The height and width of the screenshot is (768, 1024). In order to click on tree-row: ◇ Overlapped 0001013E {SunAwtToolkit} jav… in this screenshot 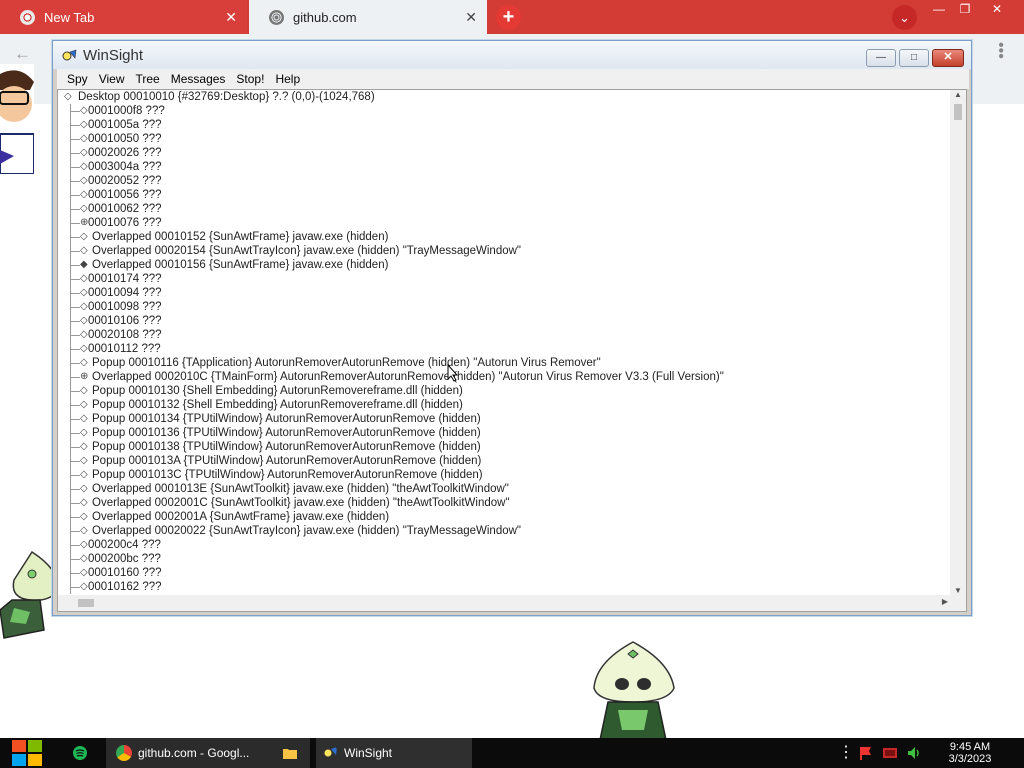, I will do `click(505, 489)`.